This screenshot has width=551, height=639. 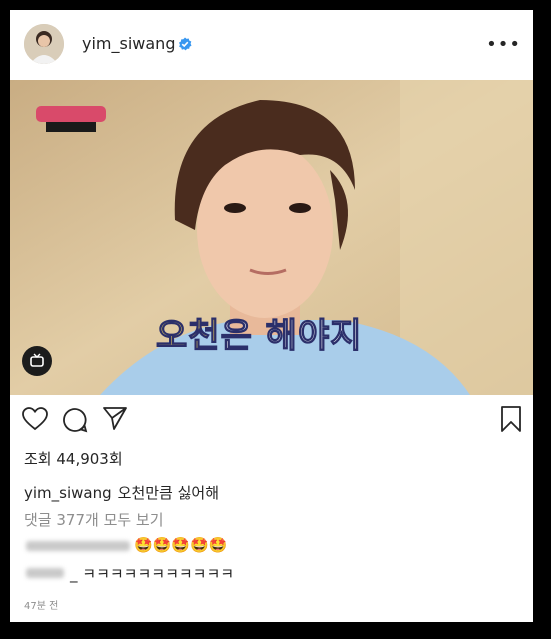 I want to click on post-timestamp: 47분 전, so click(x=41, y=606).